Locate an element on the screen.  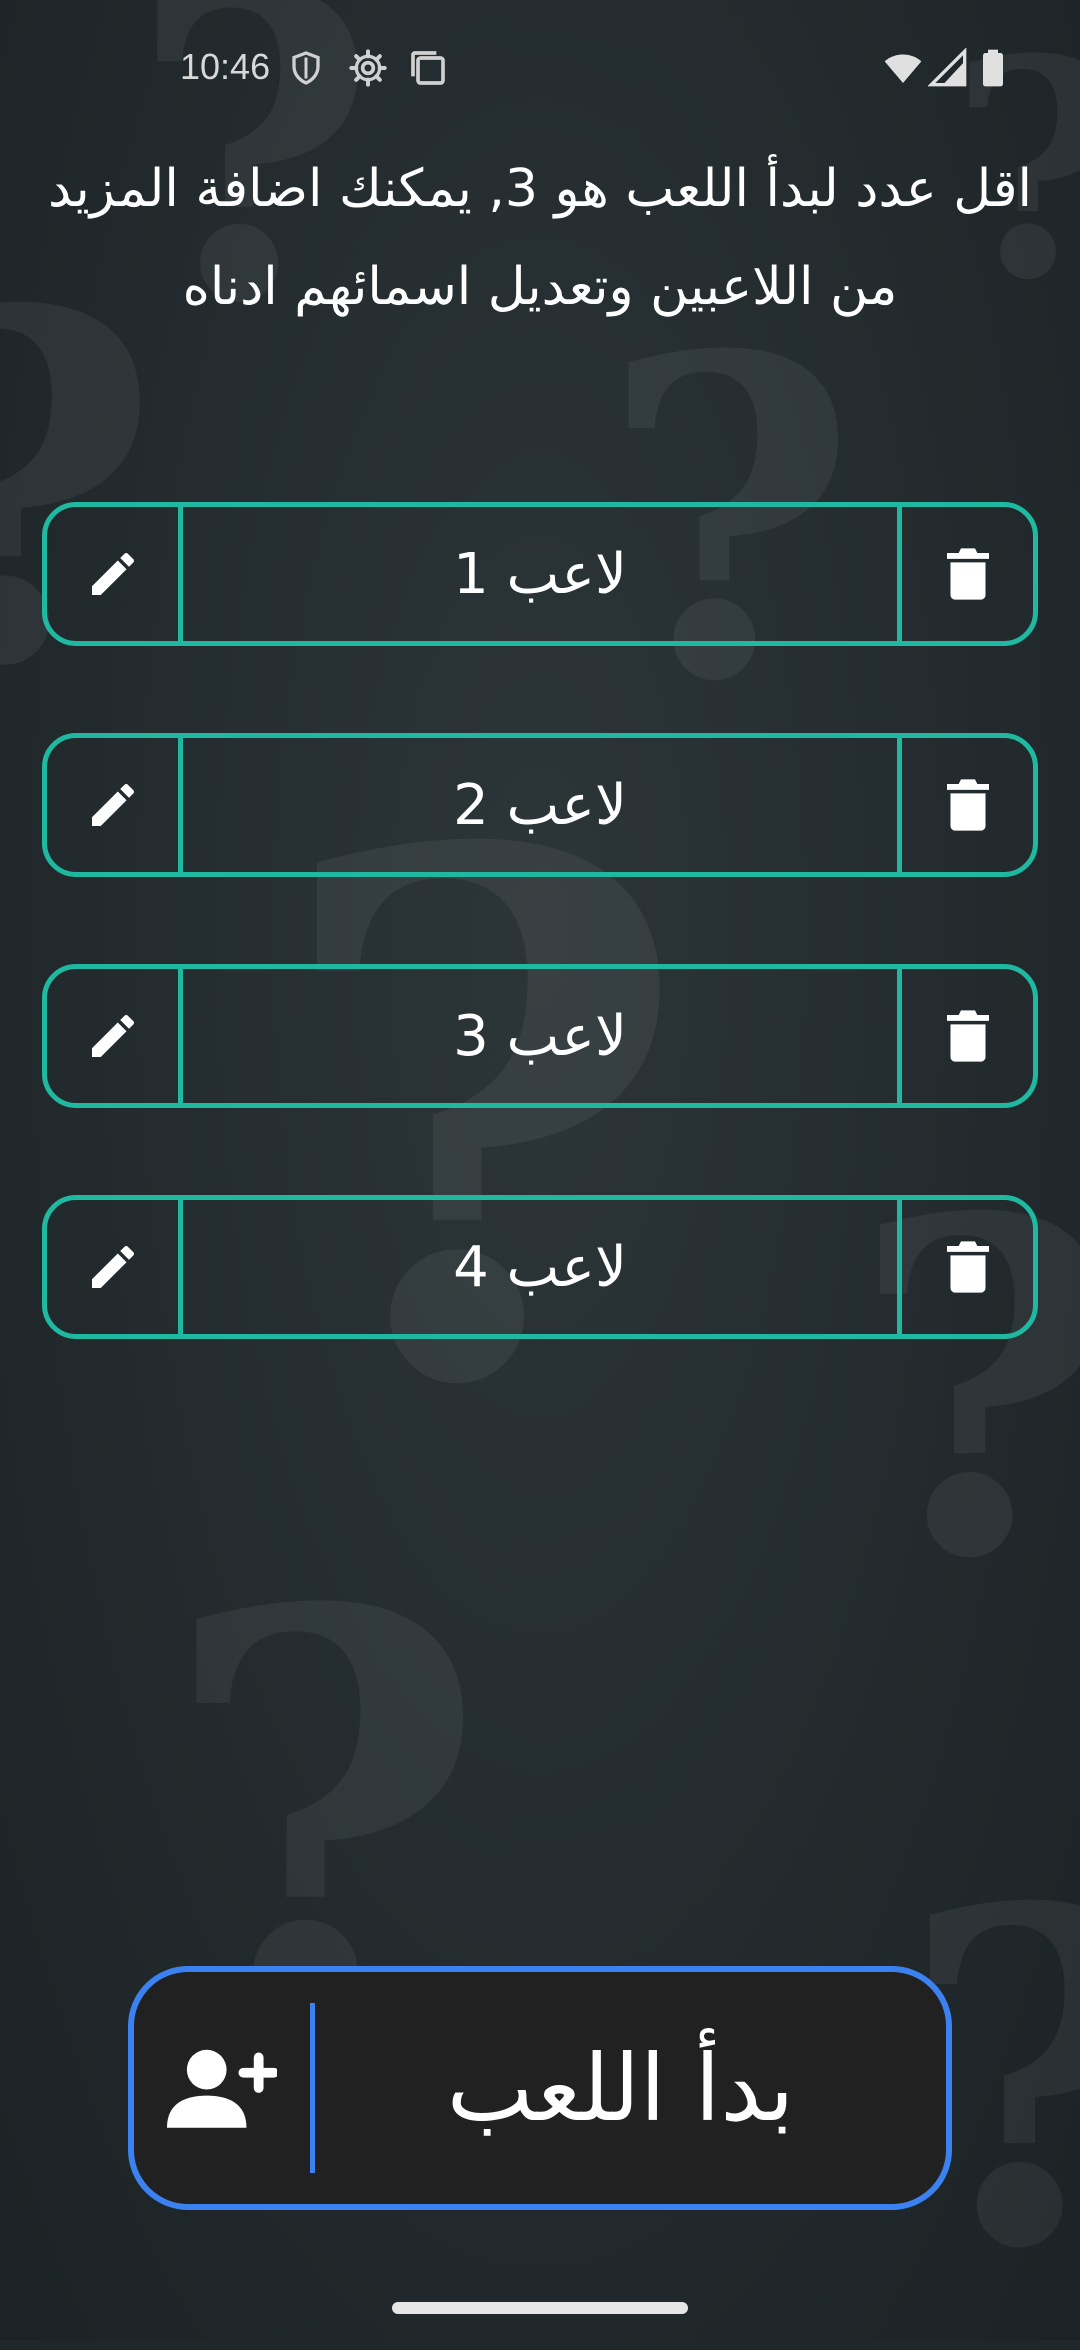
shield-icon is located at coordinates (306, 70).